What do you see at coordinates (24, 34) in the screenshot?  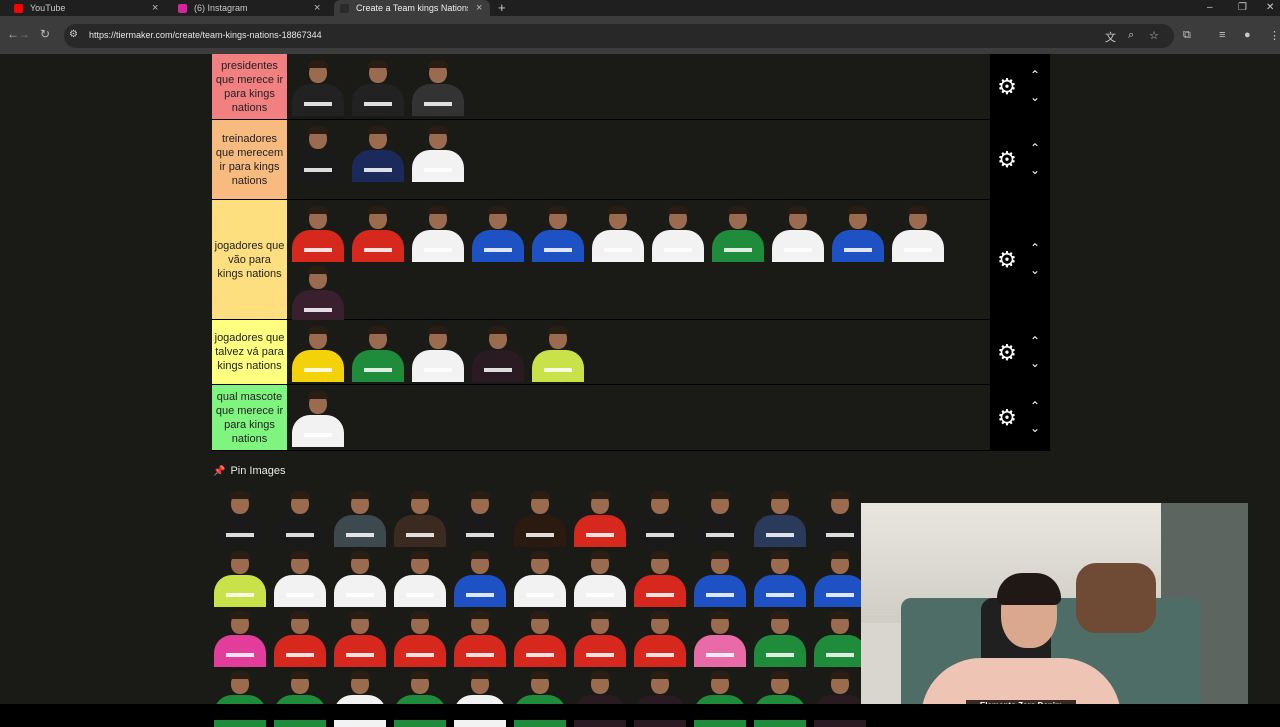 I see `forward-icon: →` at bounding box center [24, 34].